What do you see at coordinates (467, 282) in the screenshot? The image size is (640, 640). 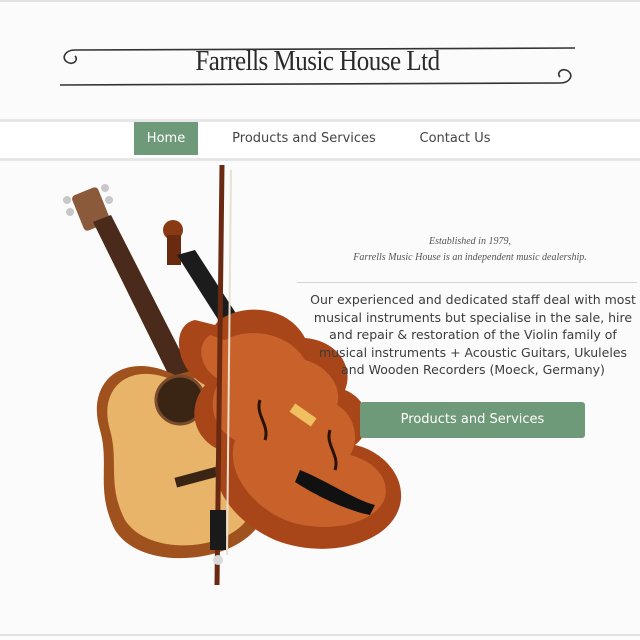 I see `divider` at bounding box center [467, 282].